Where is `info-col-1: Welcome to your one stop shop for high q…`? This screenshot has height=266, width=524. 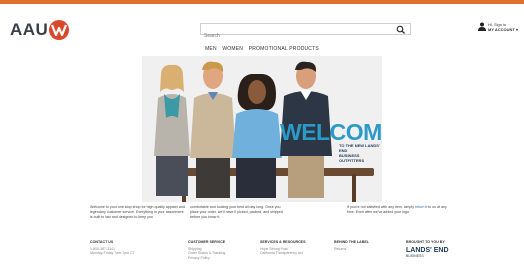 info-col-1: Welcome to your one stop shop for high q… is located at coordinates (137, 212).